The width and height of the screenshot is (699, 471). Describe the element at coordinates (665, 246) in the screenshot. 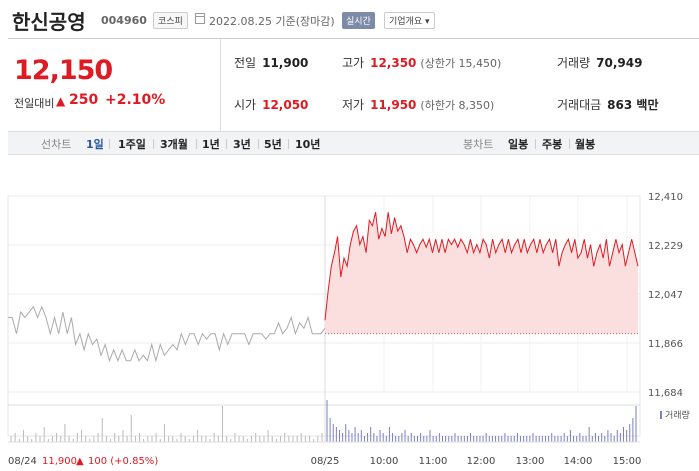

I see `y-tick-label: 12,229` at that location.